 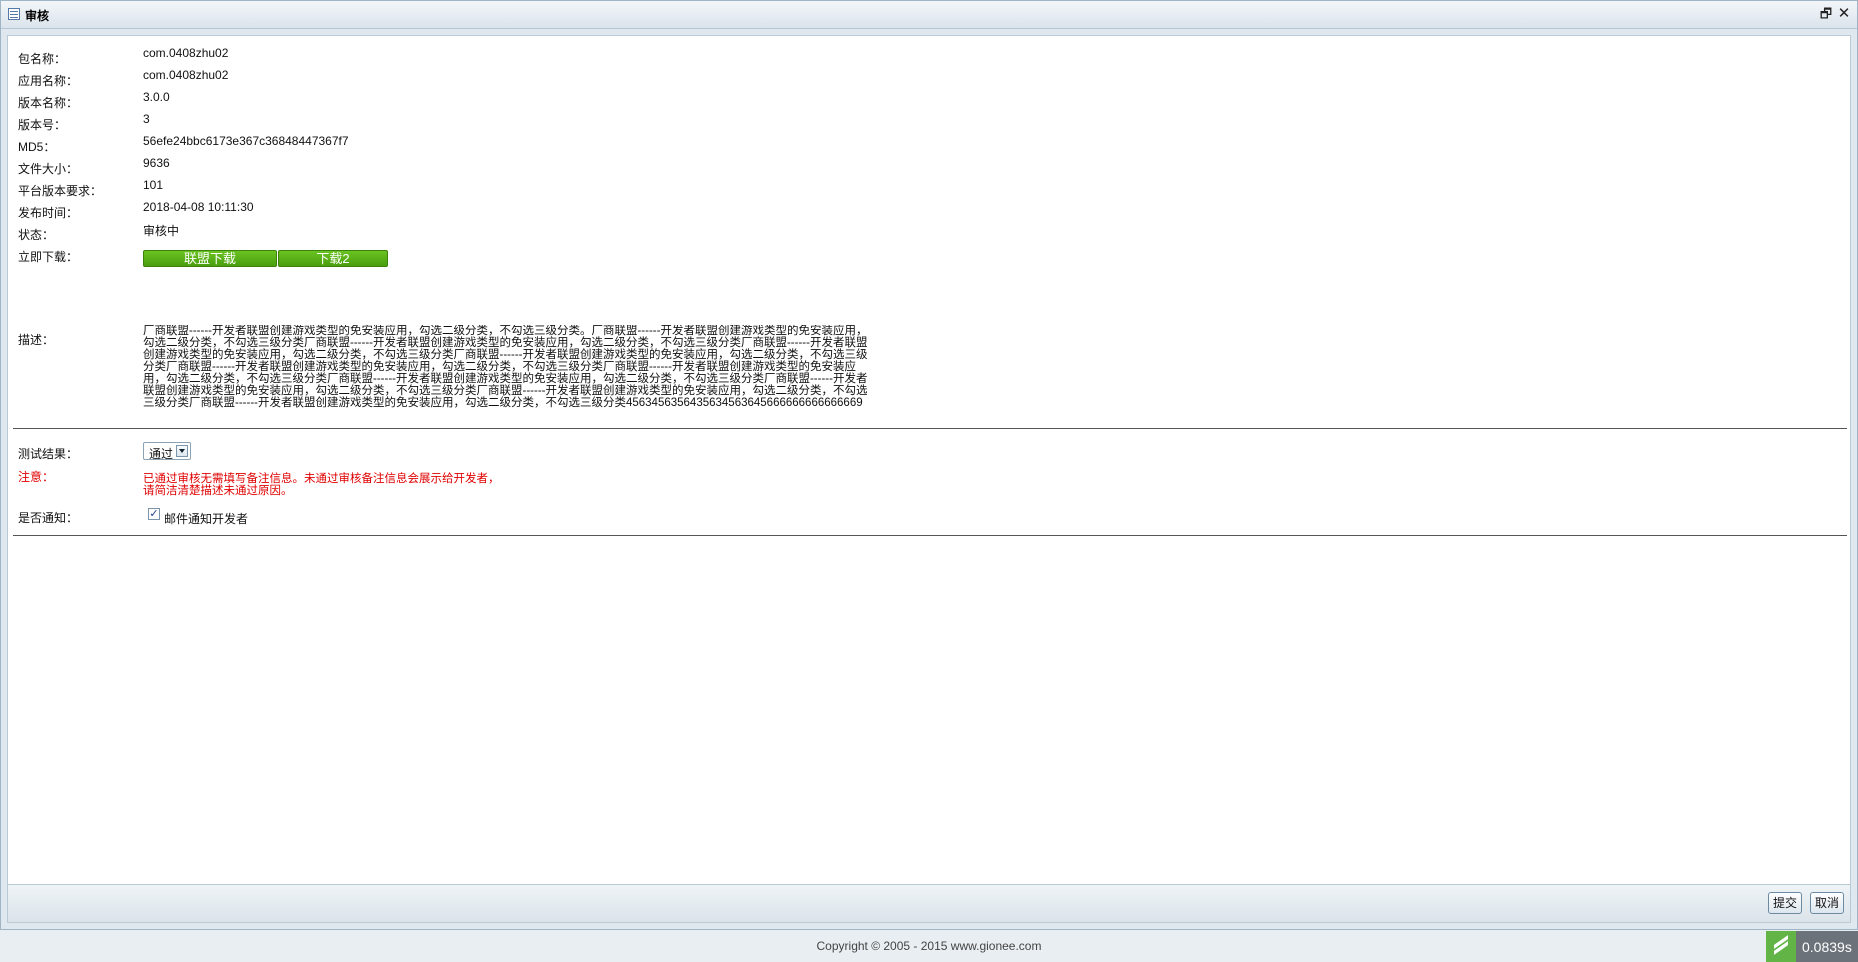 I want to click on status-value: 审核中, so click(x=161, y=231).